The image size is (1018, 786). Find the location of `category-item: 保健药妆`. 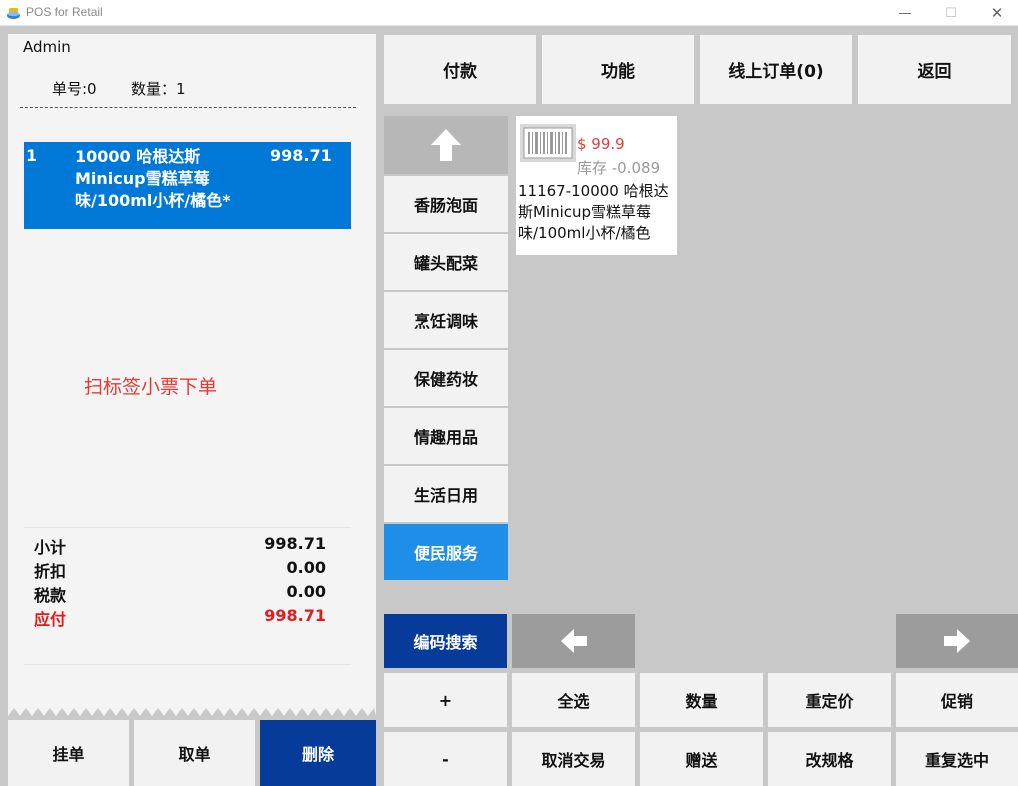

category-item: 保健药妆 is located at coordinates (446, 378).